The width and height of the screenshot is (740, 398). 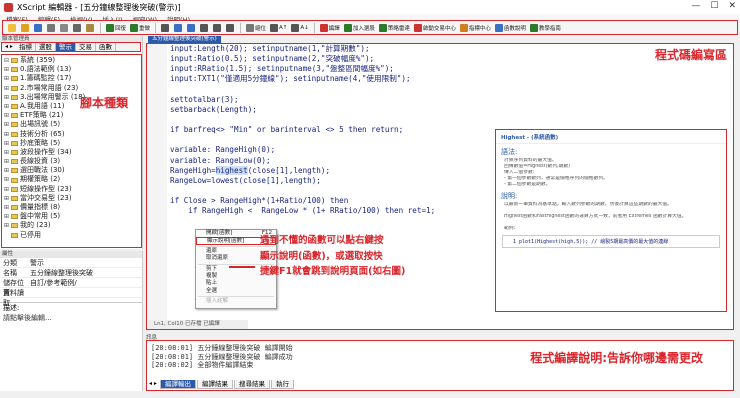 I want to click on toolbar-button-find, so click(x=165, y=27).